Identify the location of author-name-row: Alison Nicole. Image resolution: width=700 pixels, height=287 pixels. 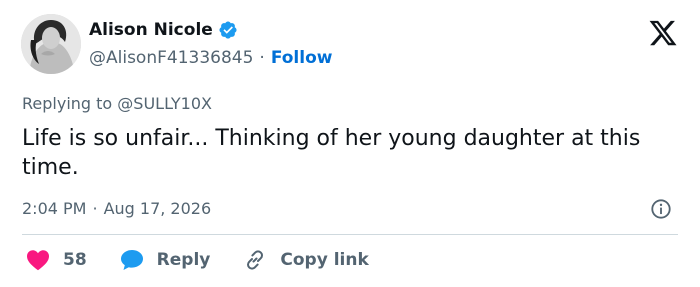
(163, 30).